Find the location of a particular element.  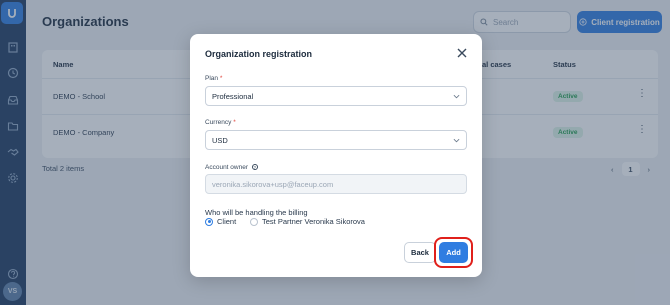

info-icon: ? is located at coordinates (254, 167).